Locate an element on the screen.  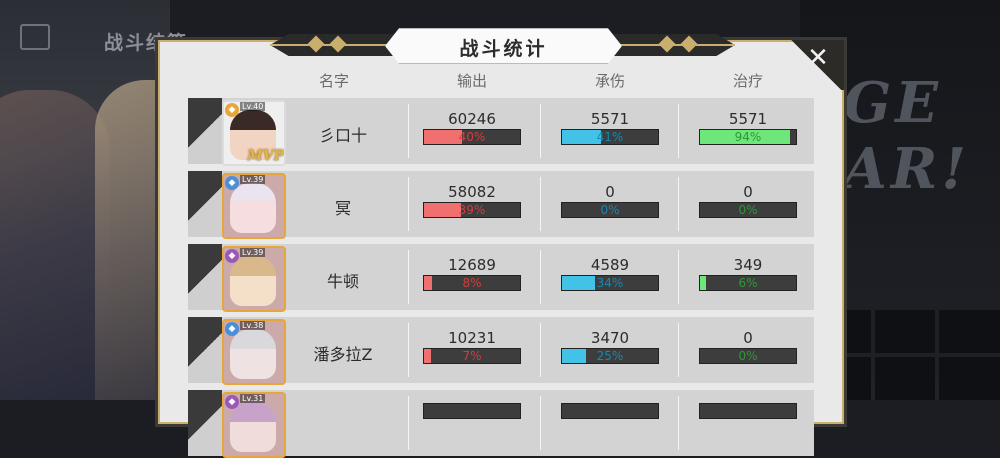
player-row: ◆ Lv.38 潘多拉Z 10231 7% 3470 25% 0 0% is located at coordinates (501, 351).